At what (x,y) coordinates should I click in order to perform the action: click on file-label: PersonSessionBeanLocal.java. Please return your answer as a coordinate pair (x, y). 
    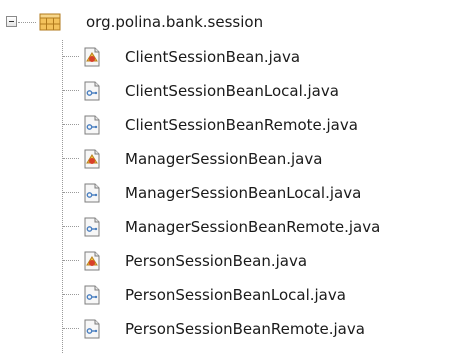
    Looking at the image, I should click on (235, 295).